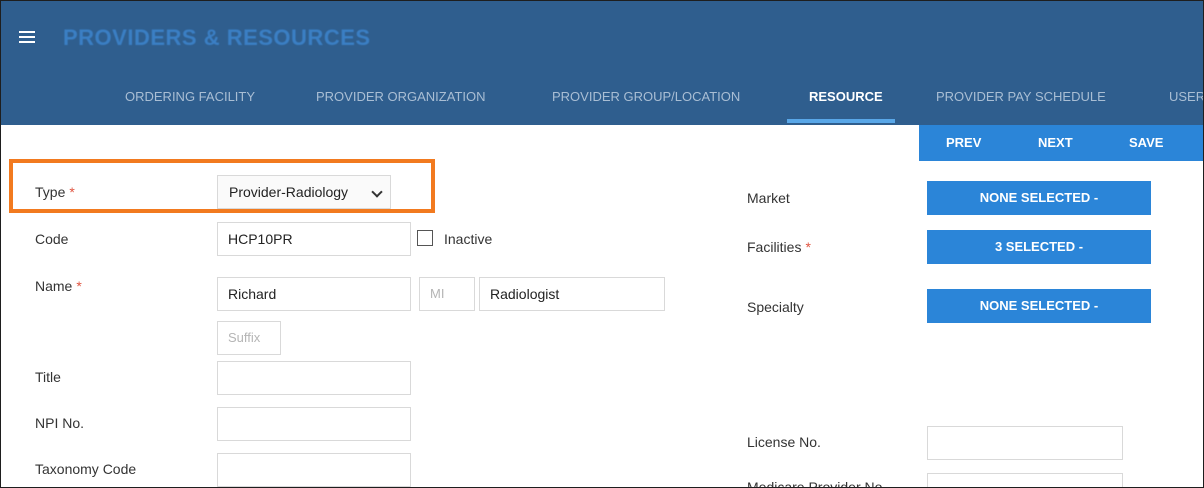 The image size is (1204, 488). I want to click on tab-provider-group-location: PROVIDER GROUP/LOCATION, so click(646, 100).